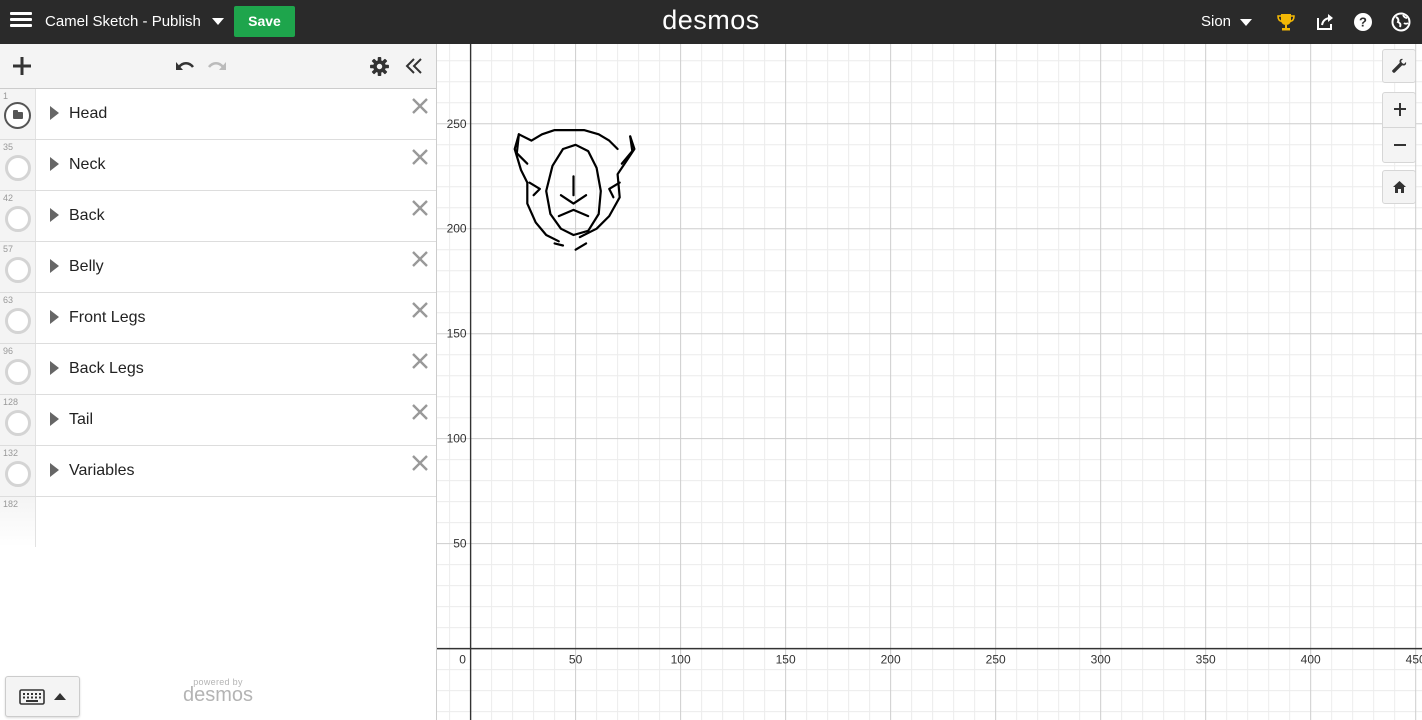 The width and height of the screenshot is (1422, 720). I want to click on expression-folder-row: 63 Front Legs, so click(218, 318).